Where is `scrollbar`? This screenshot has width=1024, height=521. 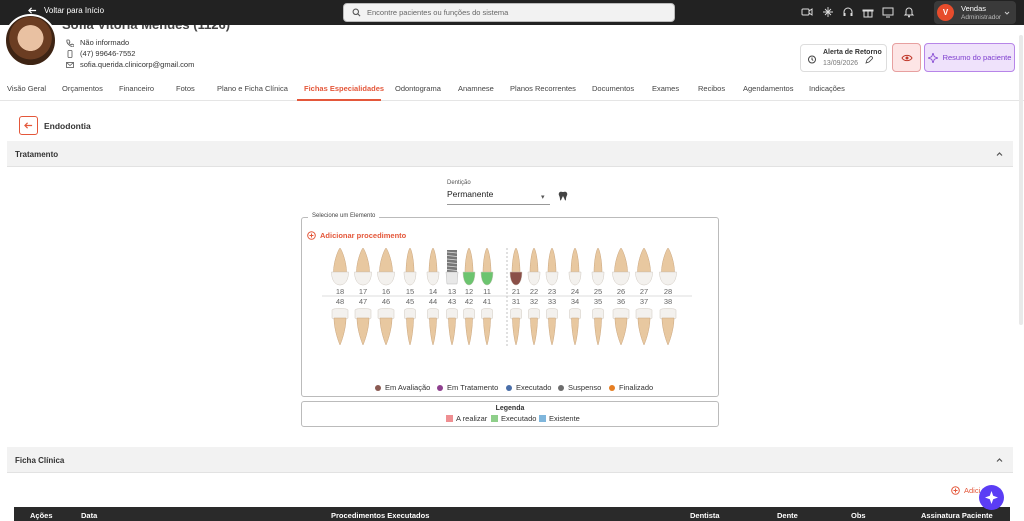 scrollbar is located at coordinates (1021, 180).